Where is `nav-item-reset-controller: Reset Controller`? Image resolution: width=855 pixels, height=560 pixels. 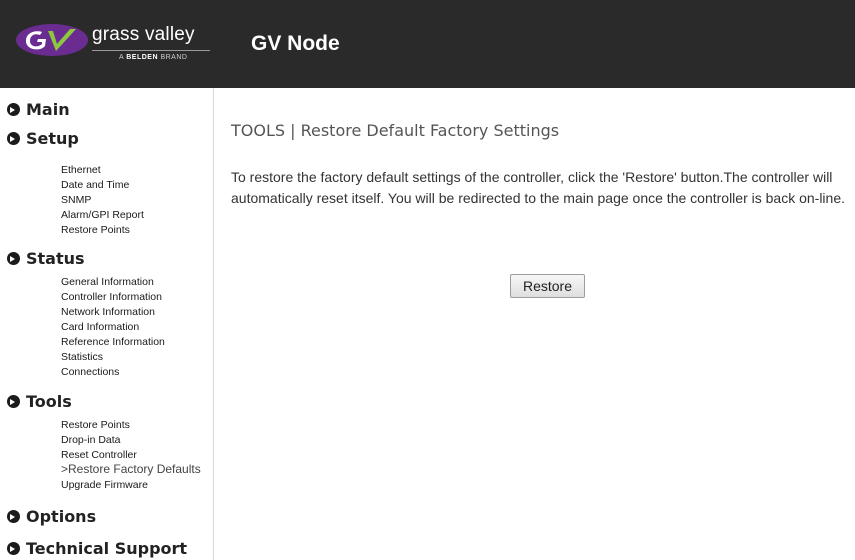
nav-item-reset-controller: Reset Controller is located at coordinates (99, 455).